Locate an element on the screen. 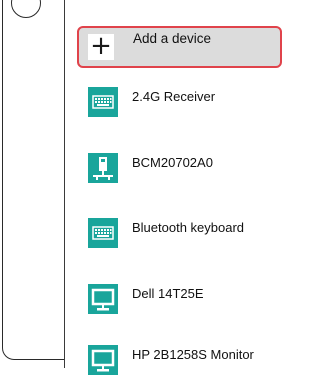 The image size is (320, 385). list-item-bcm20702a0: BCM20702A0 is located at coordinates (184, 173).